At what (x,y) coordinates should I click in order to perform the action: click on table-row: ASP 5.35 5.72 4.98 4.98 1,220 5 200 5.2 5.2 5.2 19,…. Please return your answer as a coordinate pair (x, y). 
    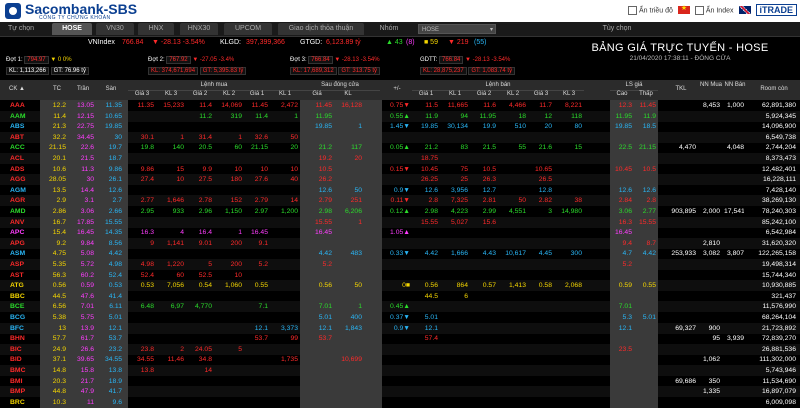
    Looking at the image, I should click on (400, 264).